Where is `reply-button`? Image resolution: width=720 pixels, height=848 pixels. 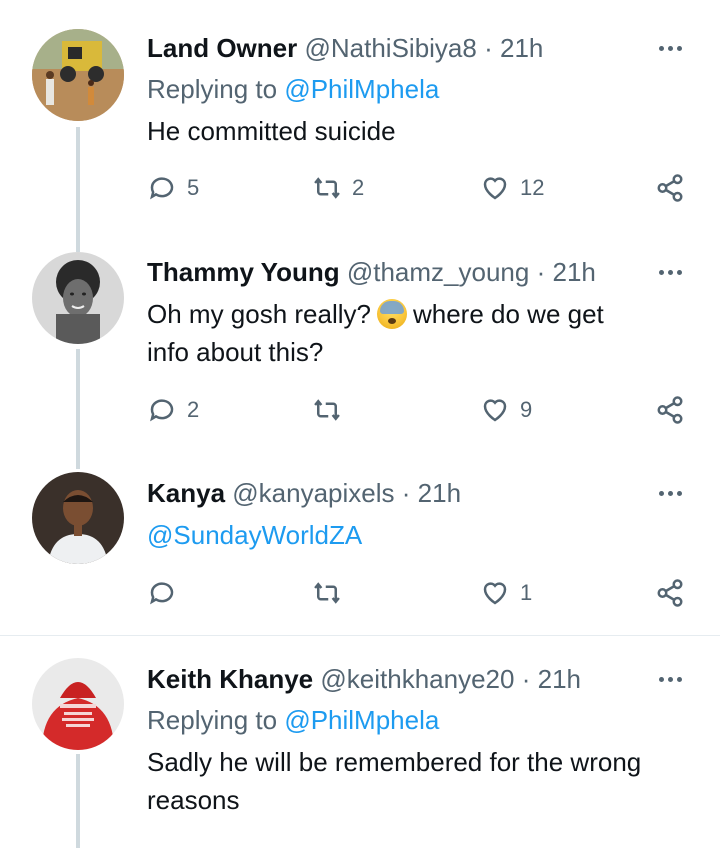 reply-button is located at coordinates (167, 593).